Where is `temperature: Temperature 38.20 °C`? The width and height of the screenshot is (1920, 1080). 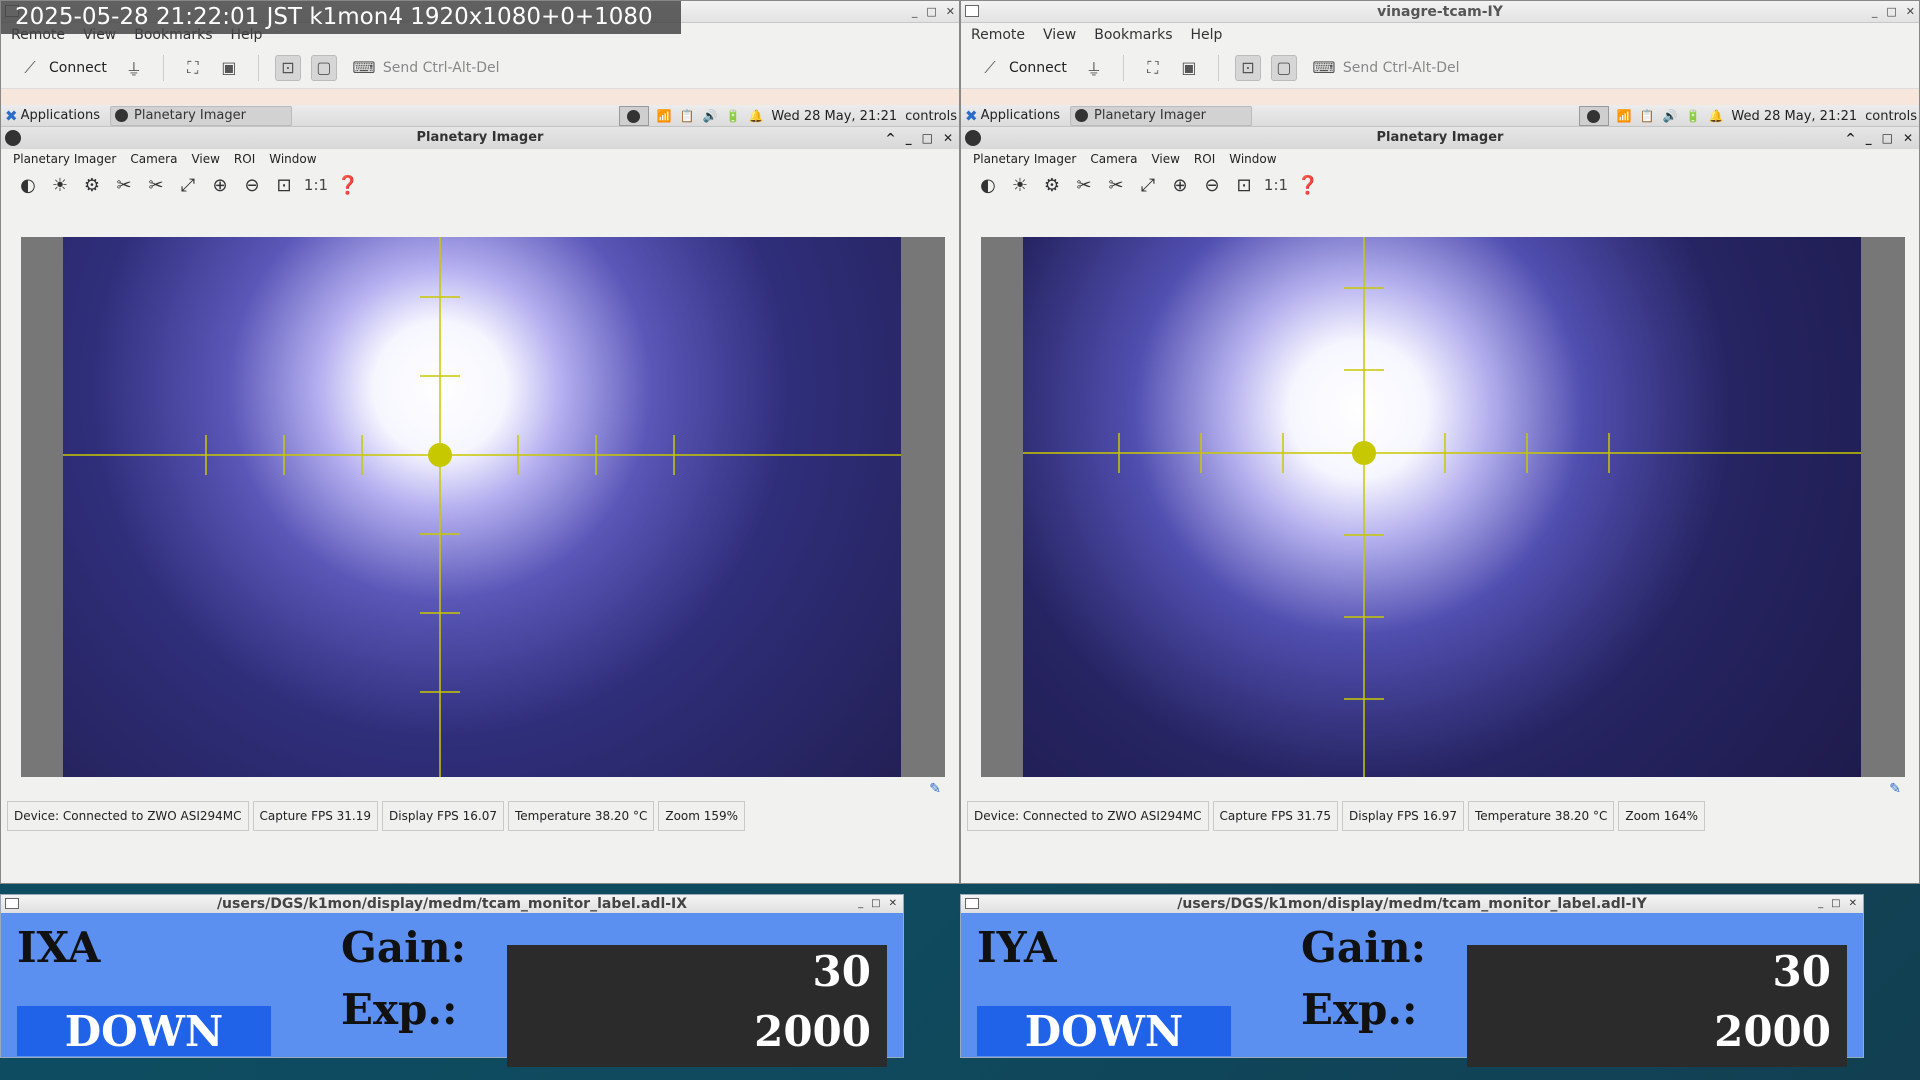
temperature: Temperature 38.20 °C is located at coordinates (581, 816).